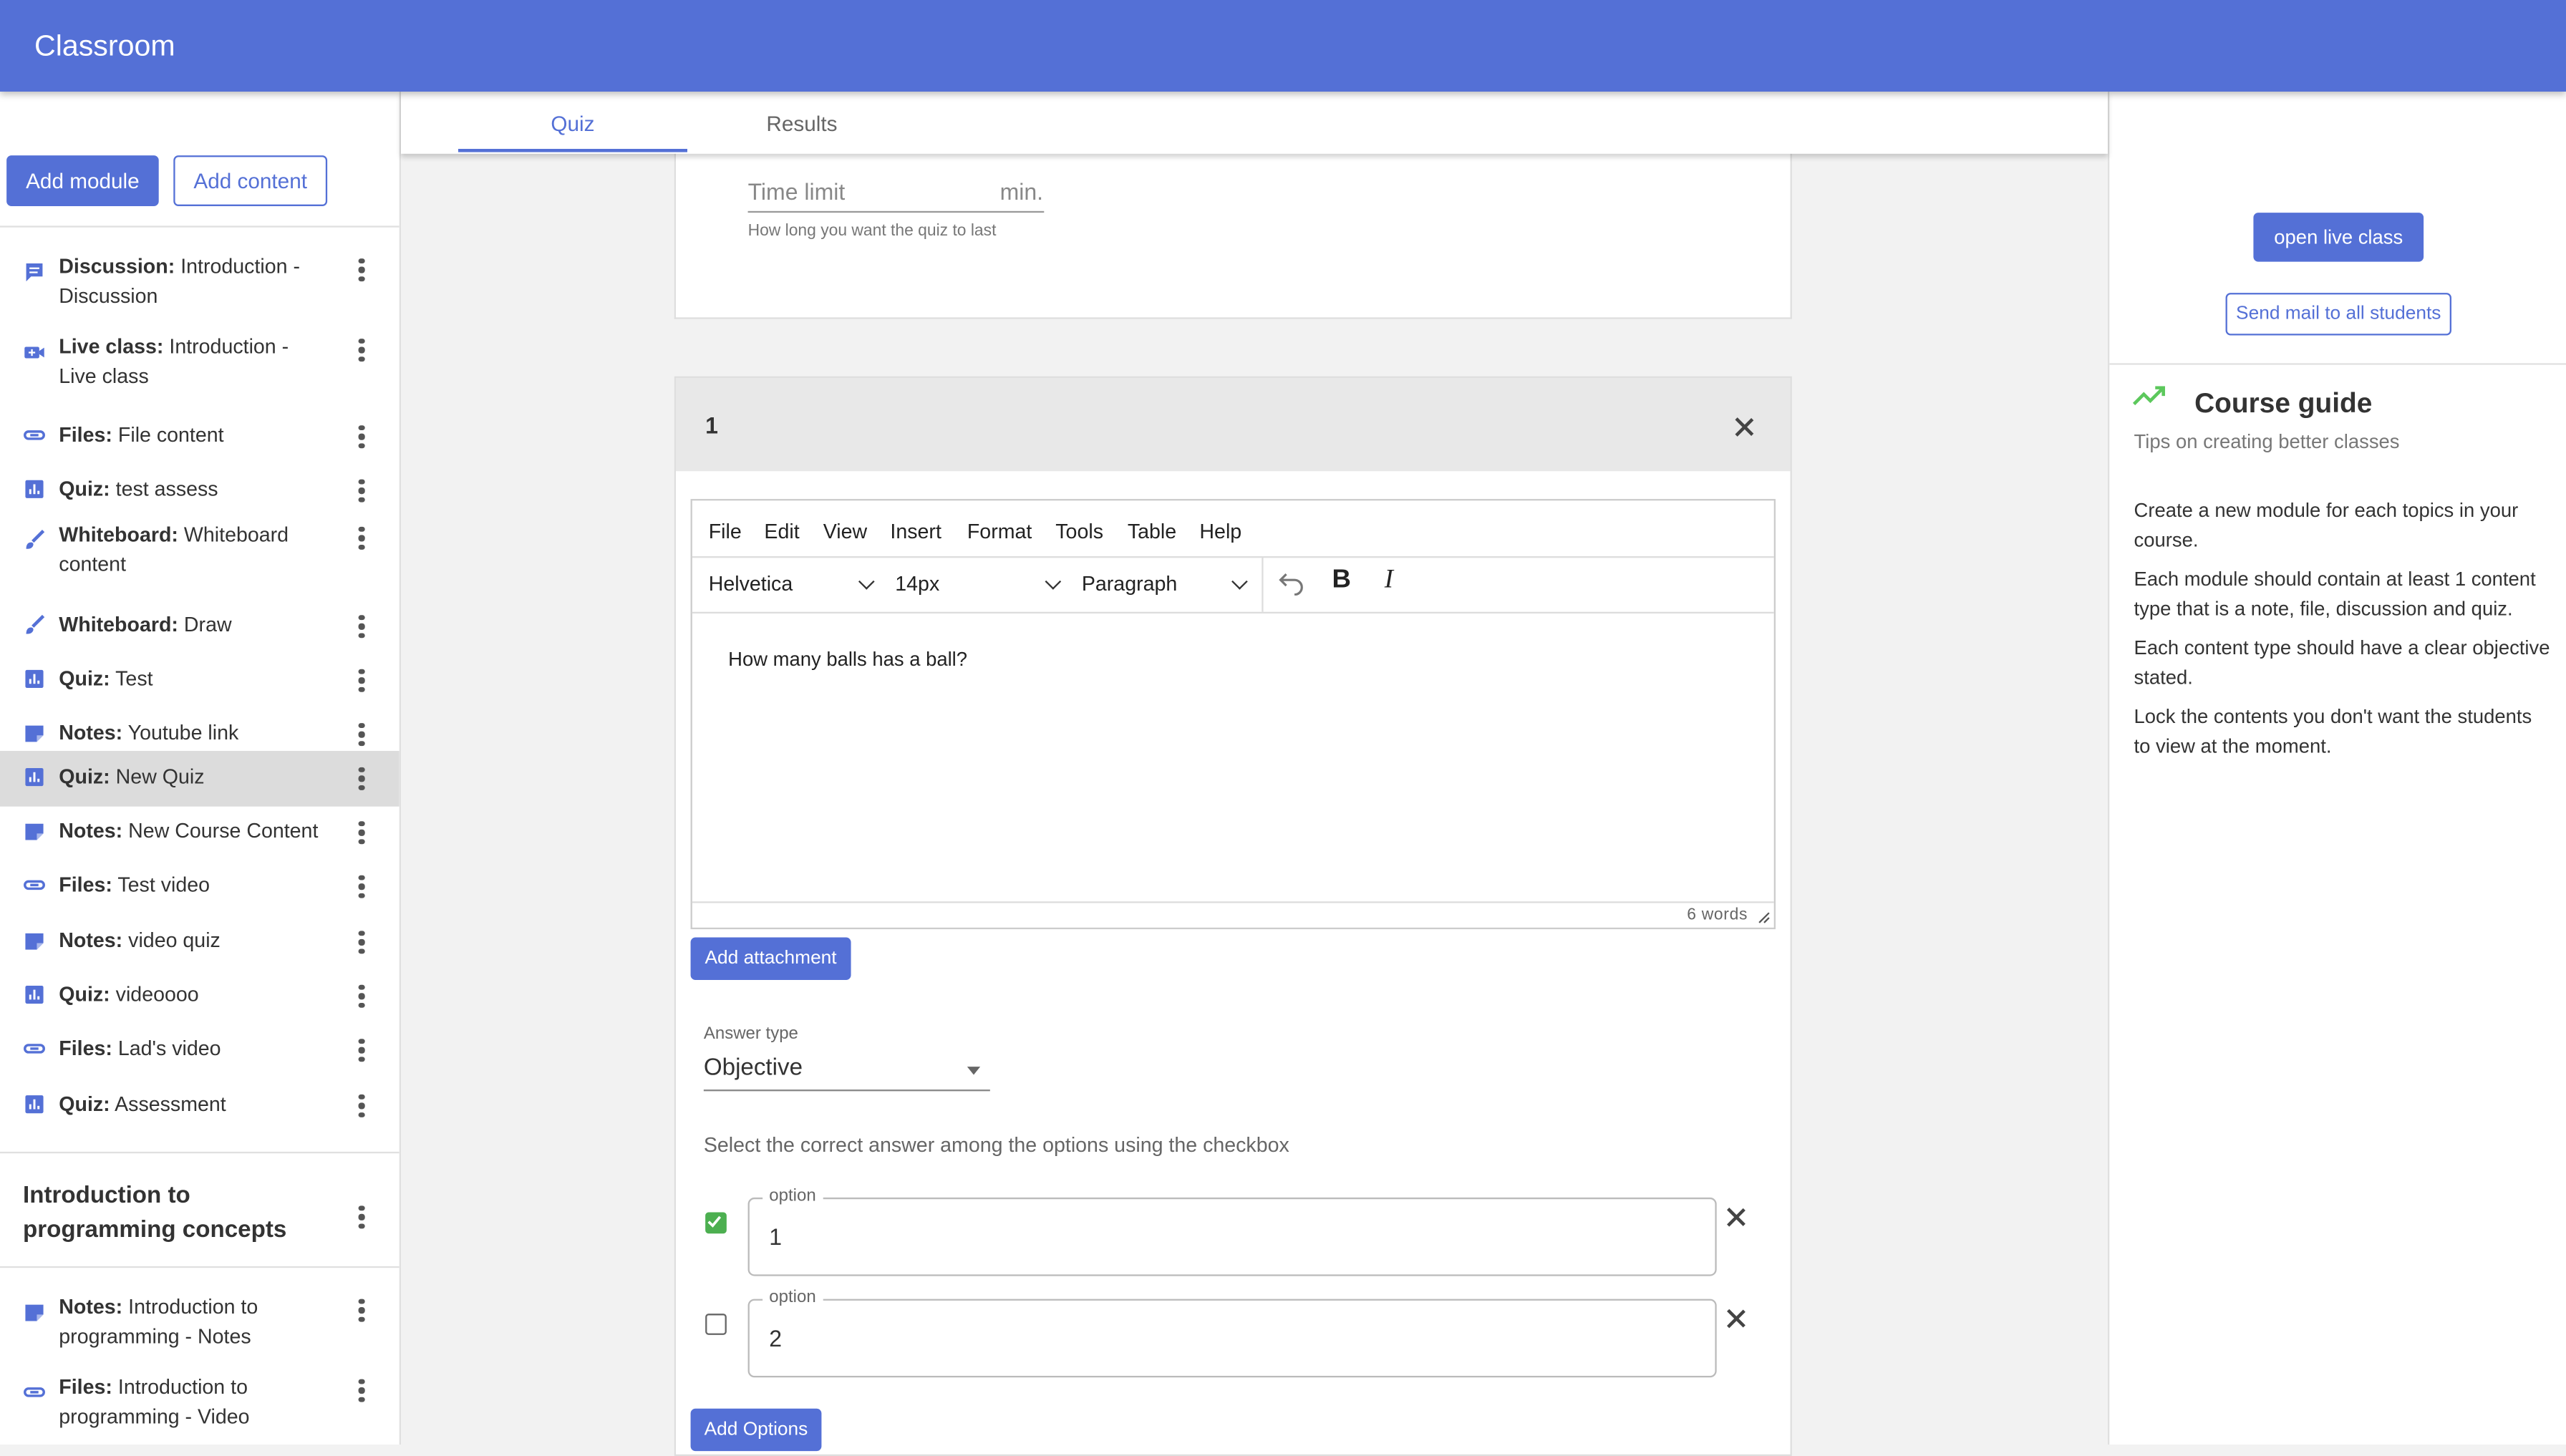  I want to click on sidebar-item: Files: Lad's video, so click(200, 1047).